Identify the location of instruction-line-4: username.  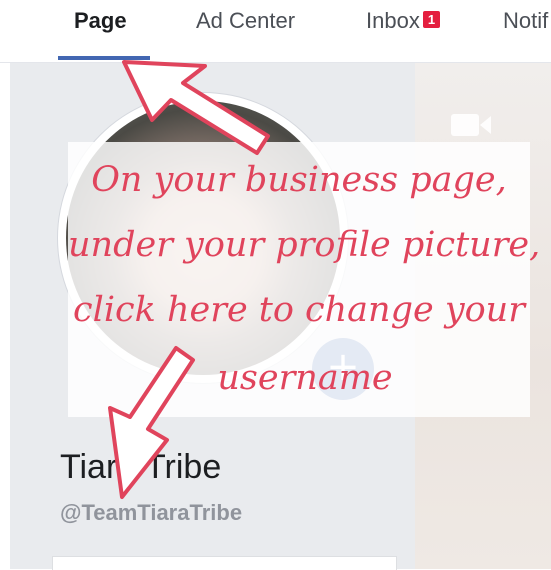
(305, 378).